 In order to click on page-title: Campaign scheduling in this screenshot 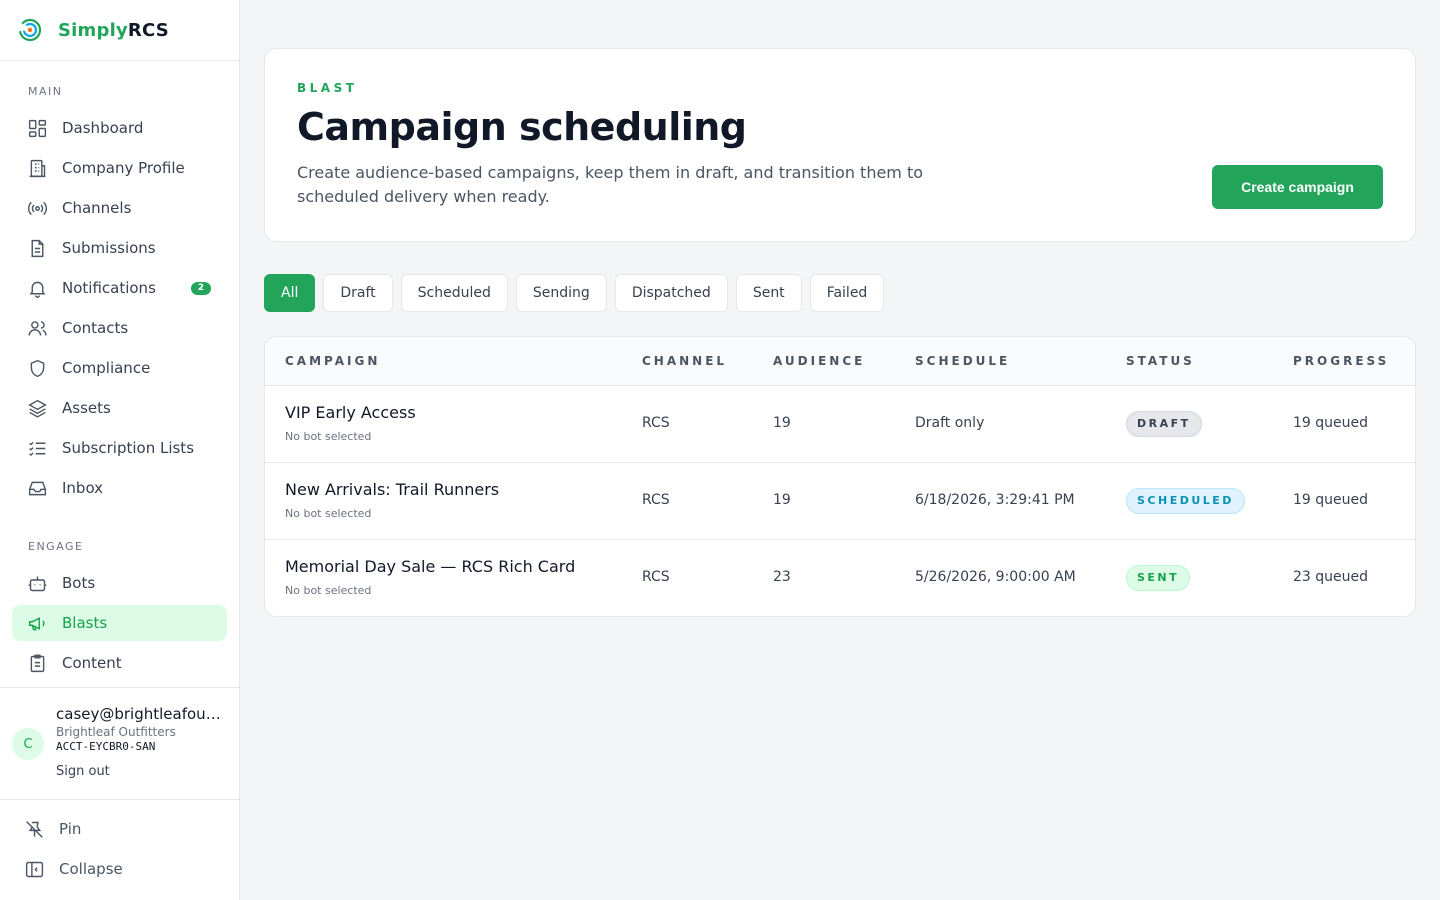, I will do `click(522, 127)`.